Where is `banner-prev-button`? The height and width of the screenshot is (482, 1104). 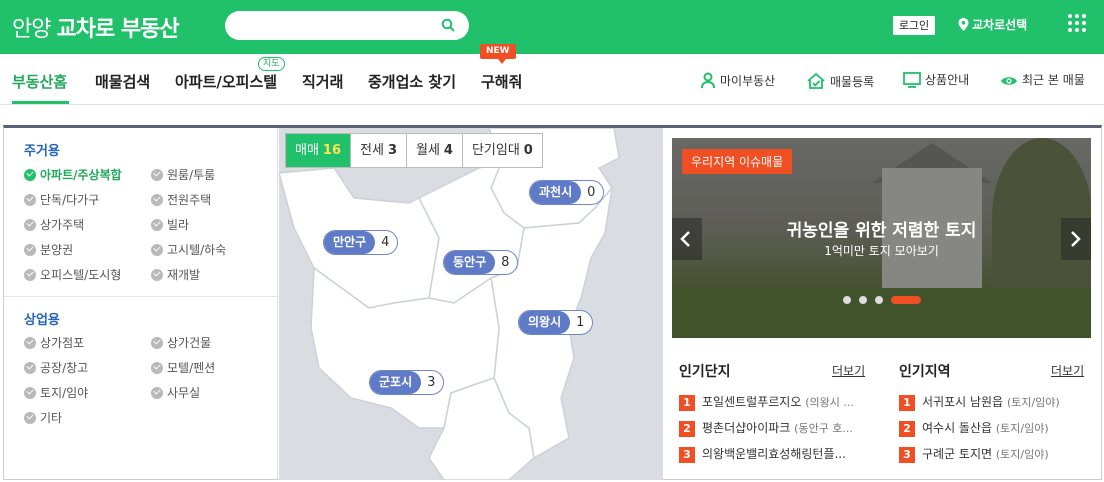 banner-prev-button is located at coordinates (687, 239).